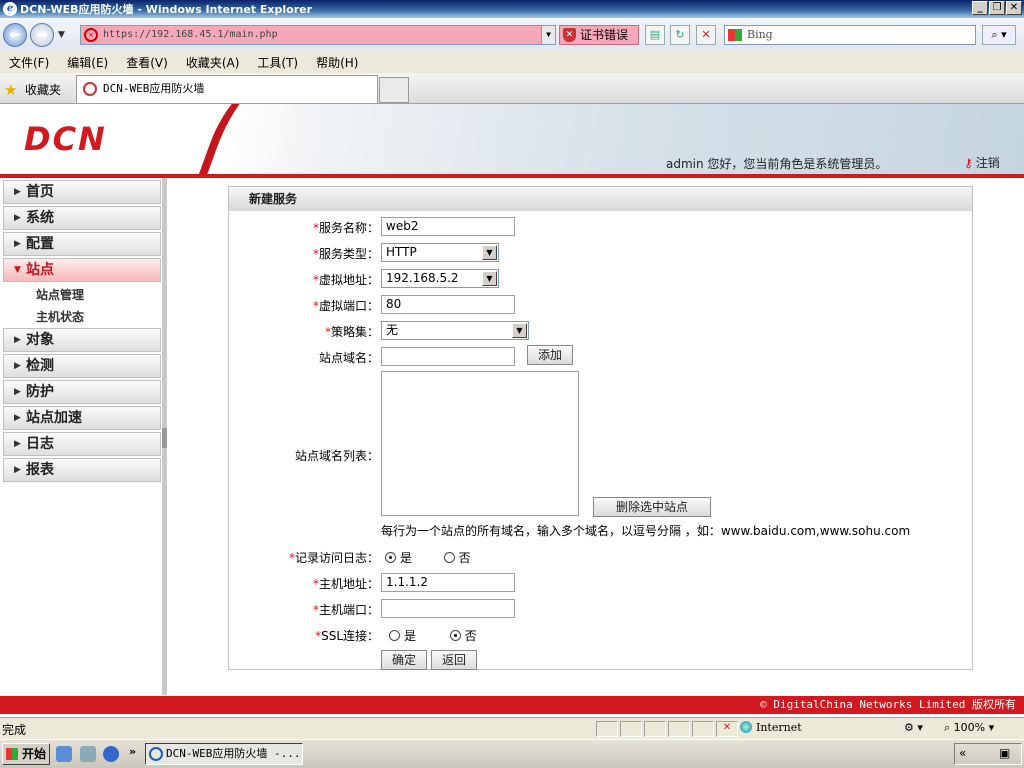 The image size is (1024, 768). Describe the element at coordinates (680, 35) in the screenshot. I see `refresh-icon: ↻` at that location.